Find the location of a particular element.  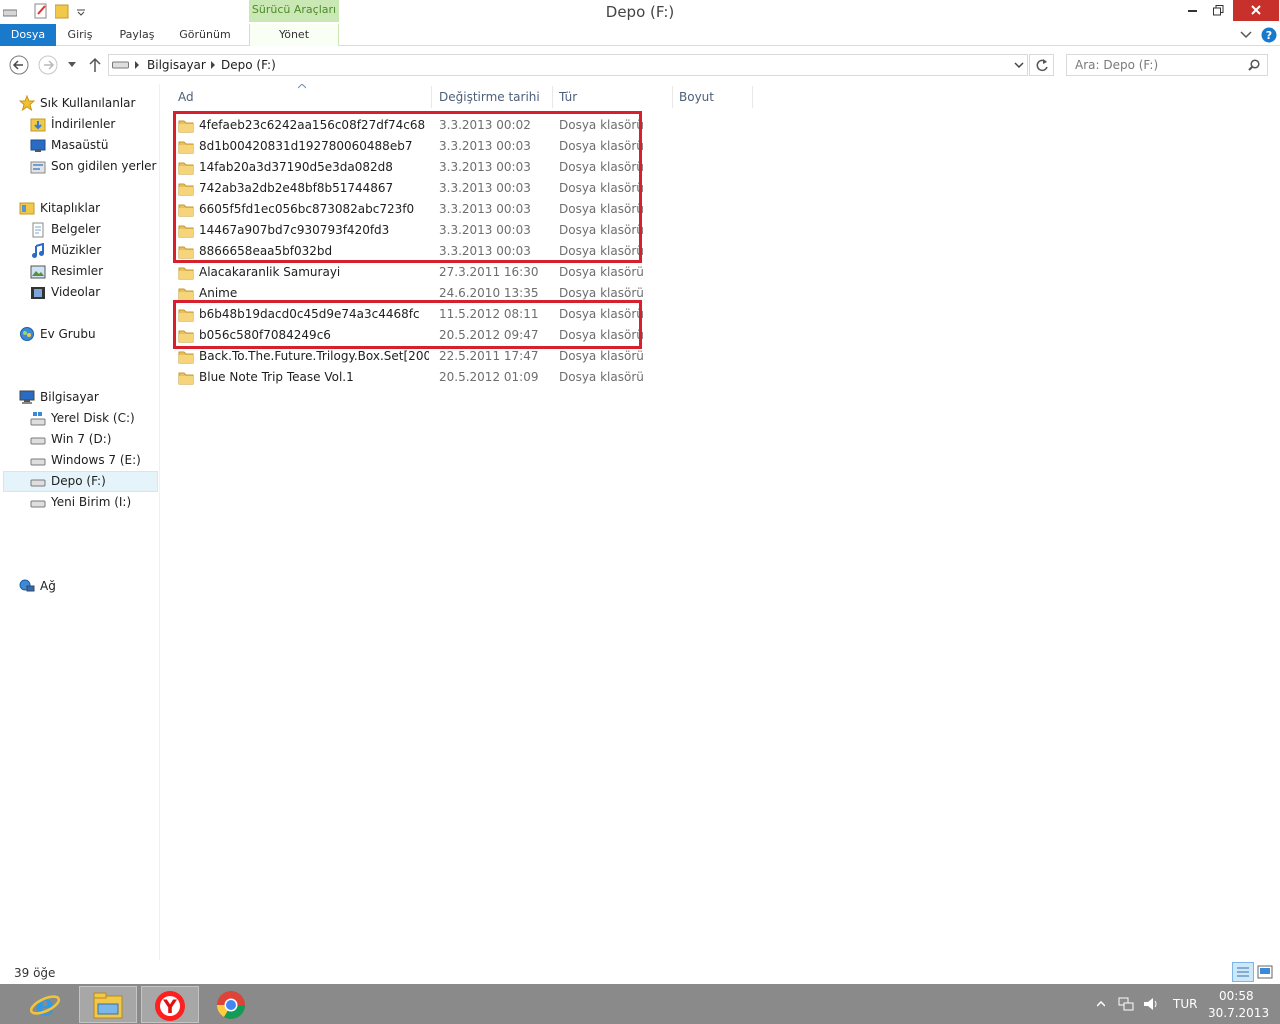

input-language: TUR is located at coordinates (1185, 1004).